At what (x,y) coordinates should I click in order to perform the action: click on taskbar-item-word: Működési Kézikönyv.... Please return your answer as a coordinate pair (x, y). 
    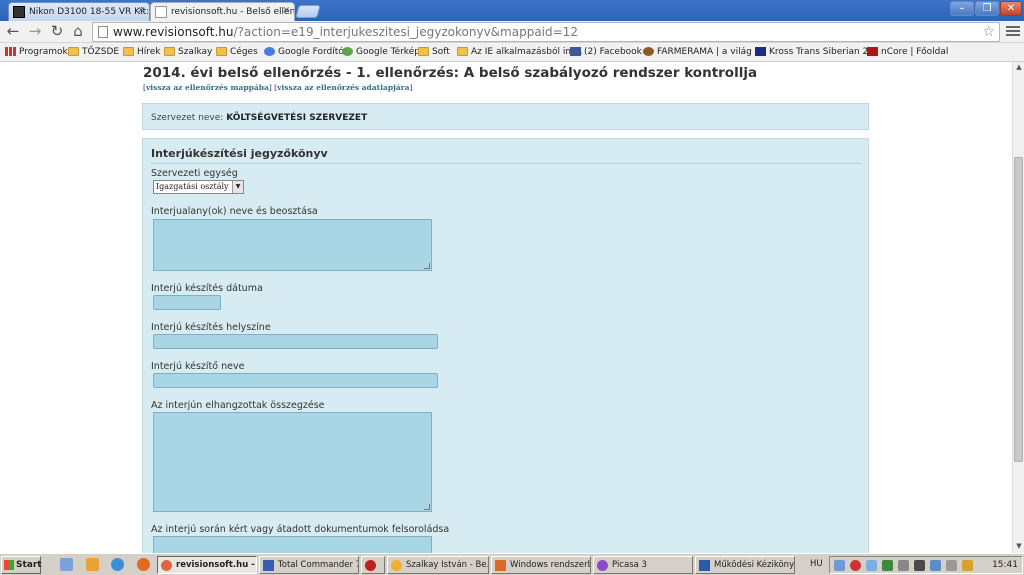
    Looking at the image, I should click on (745, 565).